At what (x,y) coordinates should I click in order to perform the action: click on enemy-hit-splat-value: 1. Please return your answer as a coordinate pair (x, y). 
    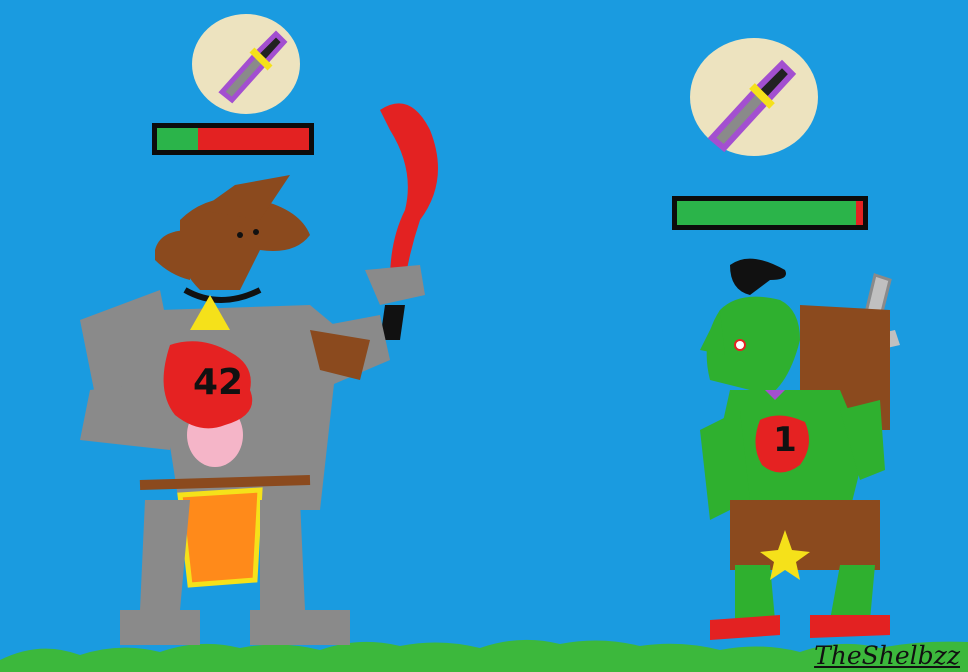
    Looking at the image, I should click on (785, 440).